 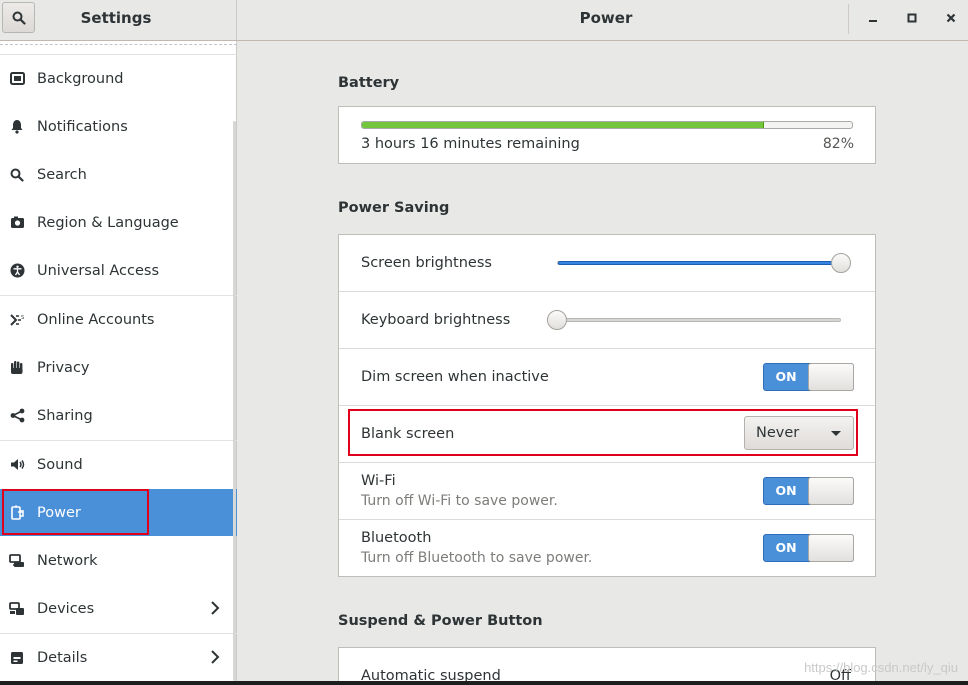 I want to click on bluetooth-switch: ON, so click(x=808, y=548).